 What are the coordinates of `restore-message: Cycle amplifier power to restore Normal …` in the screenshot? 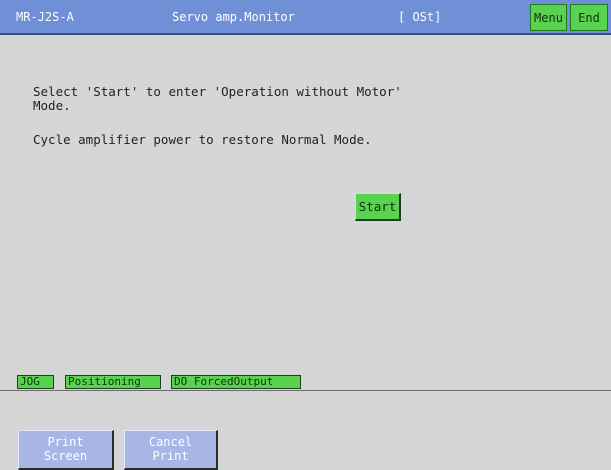 It's located at (202, 139).